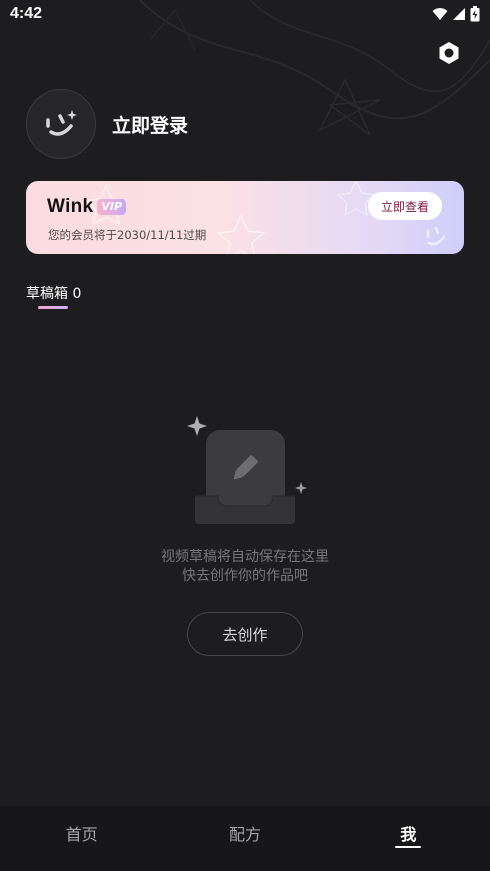  I want to click on vip-brand: Wink VIP, so click(87, 207).